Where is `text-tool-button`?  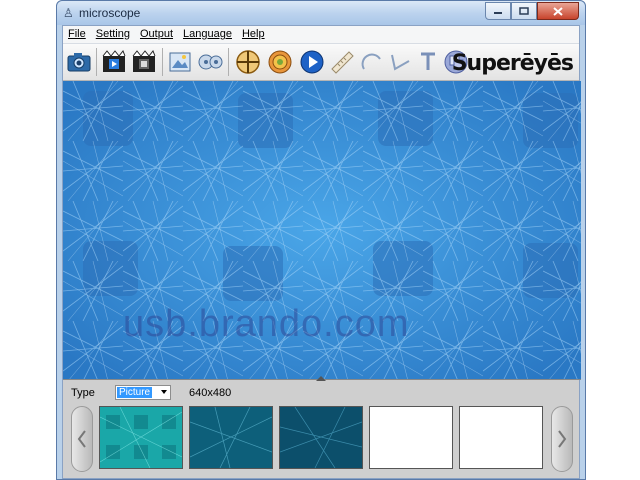 text-tool-button is located at coordinates (428, 62).